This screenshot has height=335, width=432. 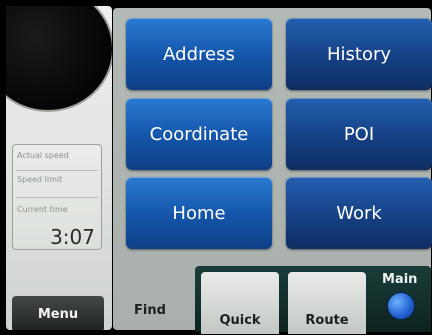 What do you see at coordinates (42, 209) in the screenshot?
I see `current-time-label: Current time` at bounding box center [42, 209].